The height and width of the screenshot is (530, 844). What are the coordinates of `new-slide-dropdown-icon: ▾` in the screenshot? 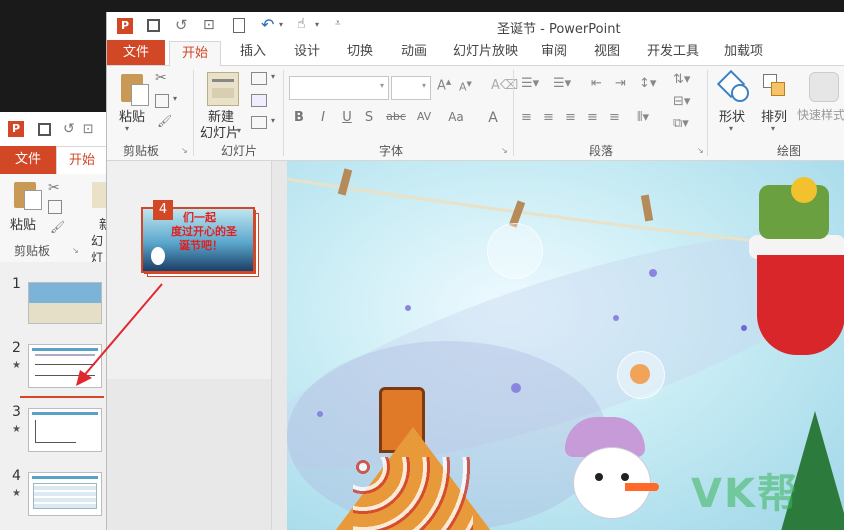 It's located at (239, 130).